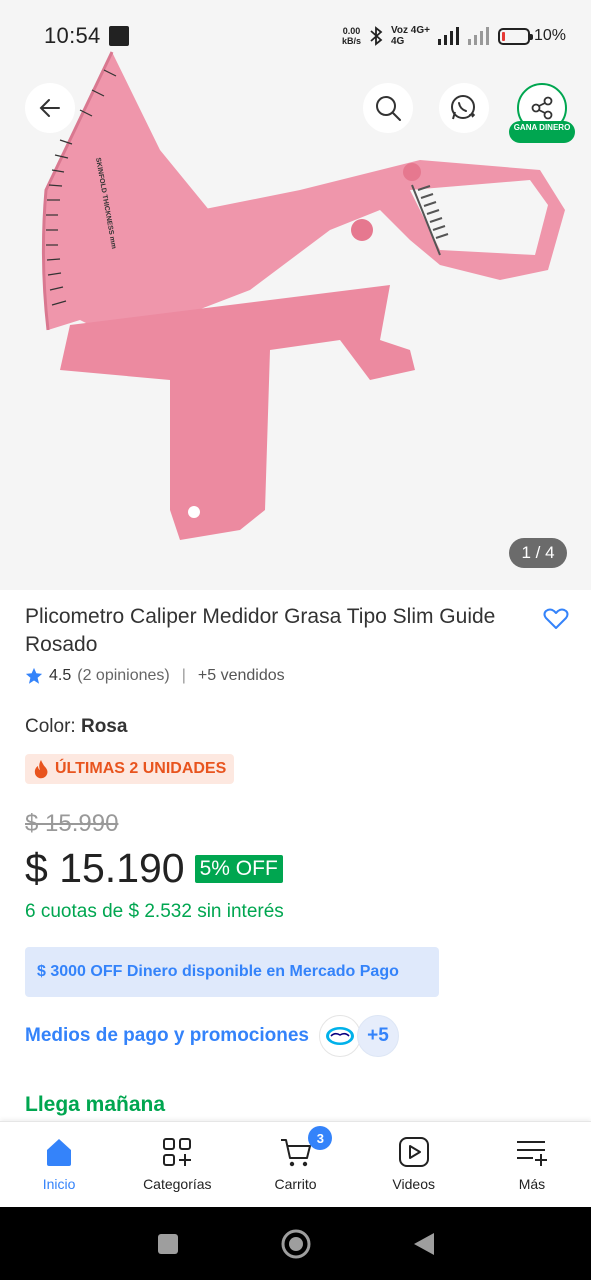 Image resolution: width=591 pixels, height=1280 pixels. I want to click on network-speed: 0.00 kB/s, so click(351, 36).